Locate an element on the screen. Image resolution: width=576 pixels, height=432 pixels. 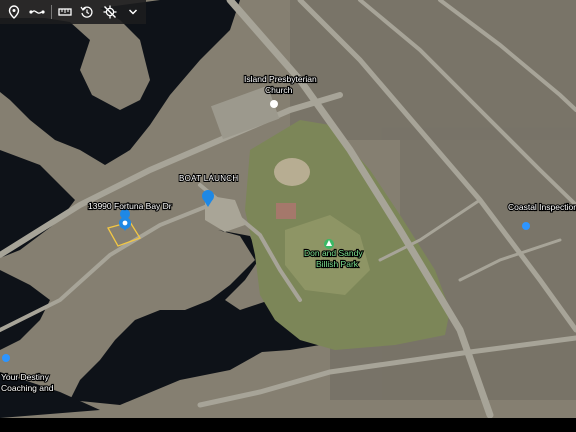
address-label: 13990 Fortuna Bay Dr is located at coordinates (130, 206).